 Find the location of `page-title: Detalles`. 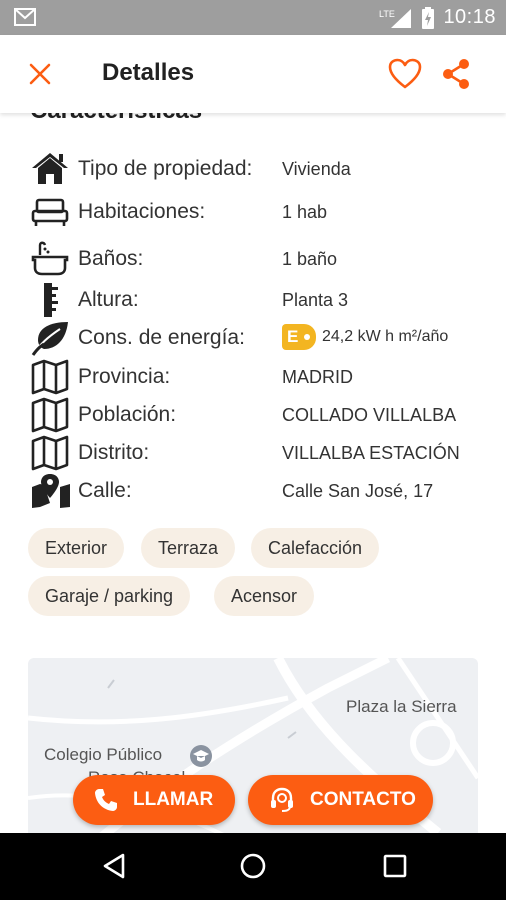

page-title: Detalles is located at coordinates (148, 72).